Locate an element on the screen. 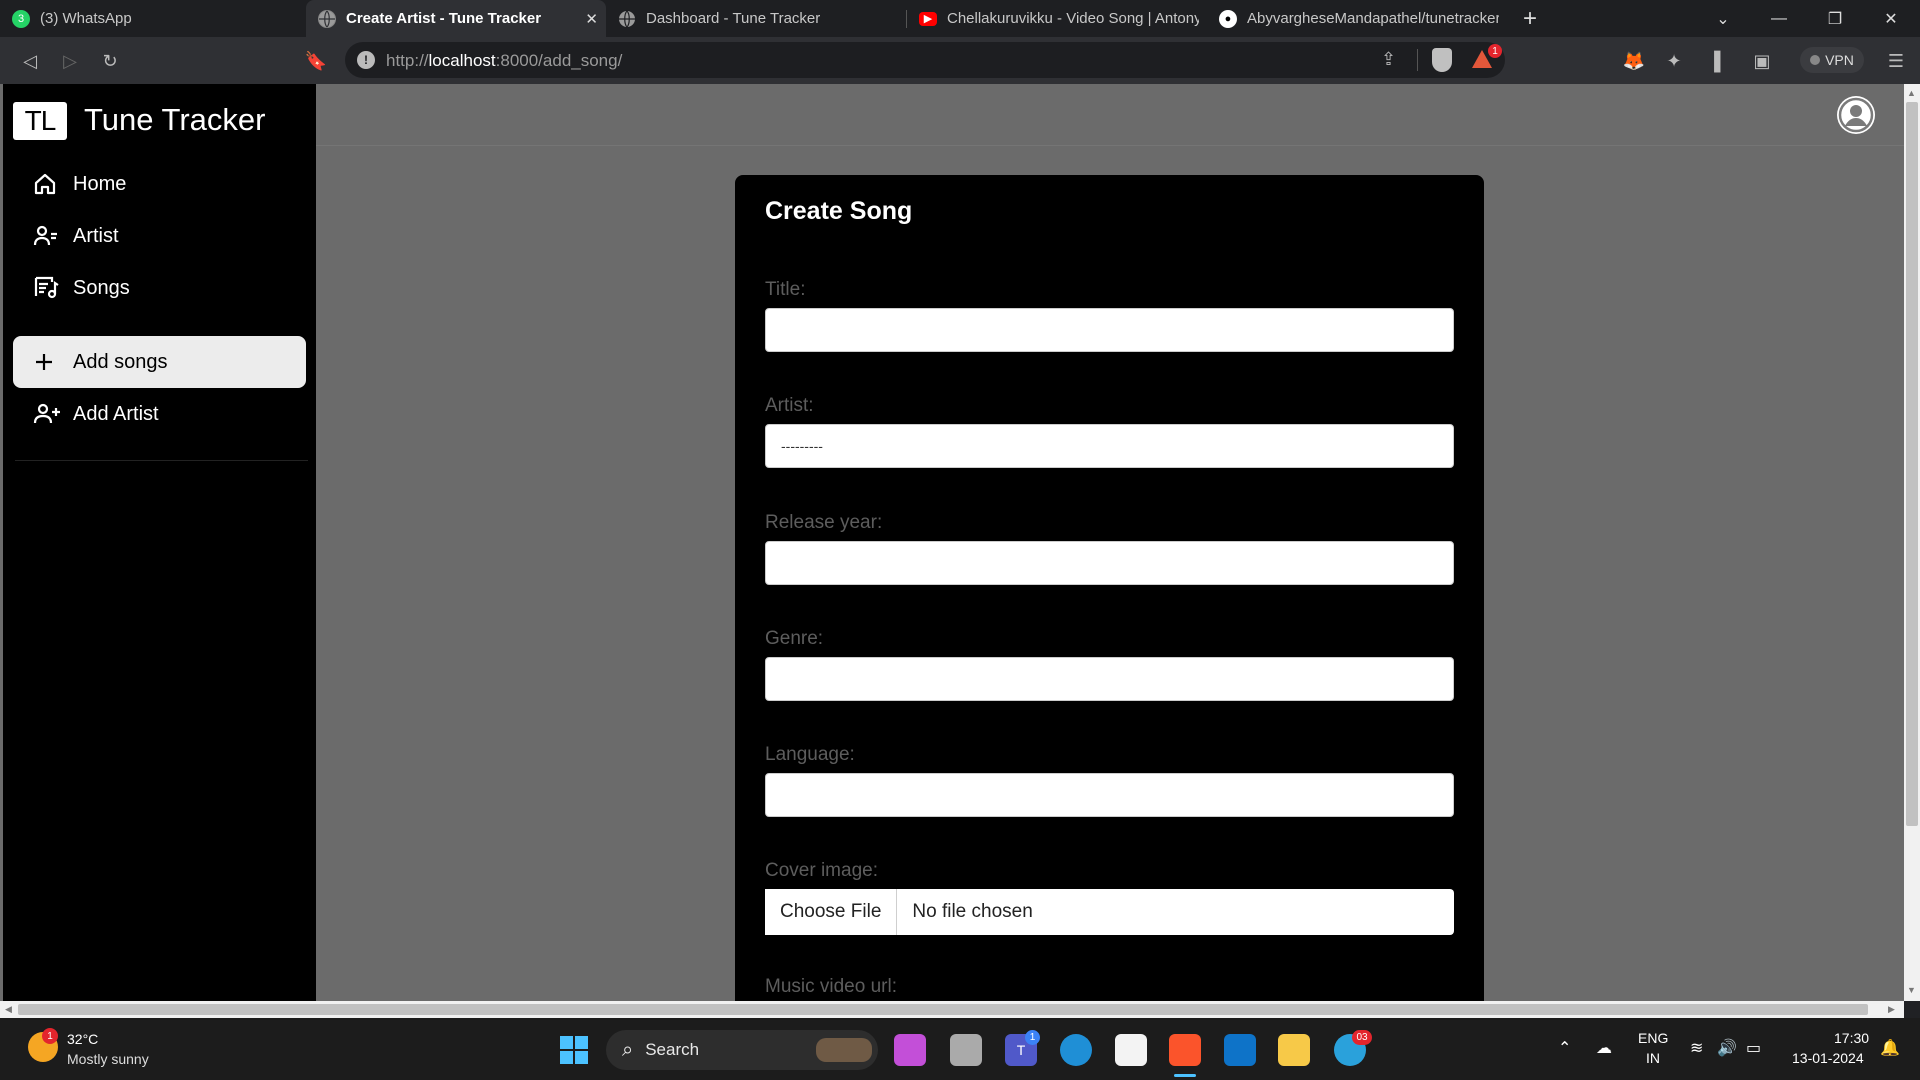 The image size is (1920, 1080). weather-desc: Mostly sunny is located at coordinates (108, 1059).